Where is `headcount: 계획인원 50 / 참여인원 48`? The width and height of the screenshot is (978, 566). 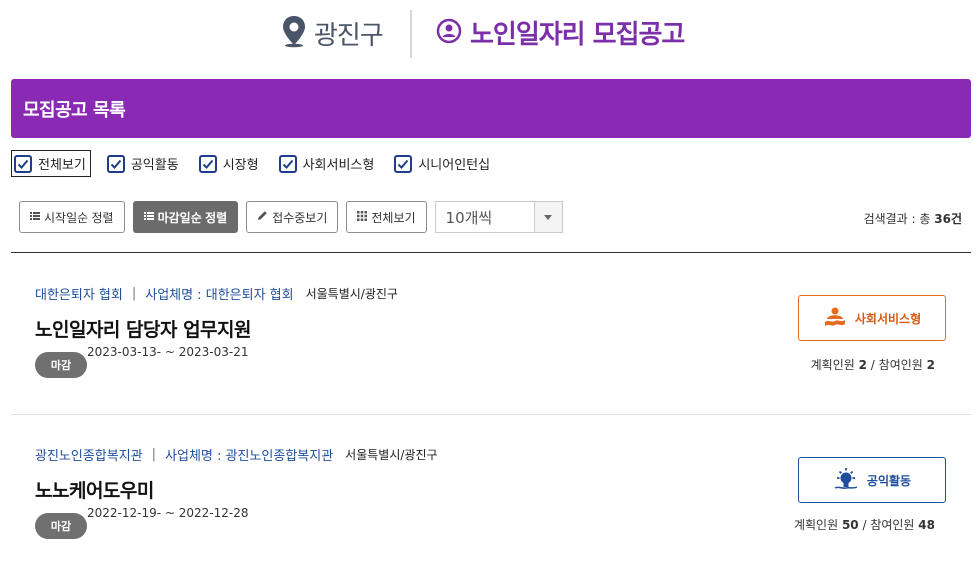 headcount: 계획인원 50 / 참여인원 48 is located at coordinates (864, 524).